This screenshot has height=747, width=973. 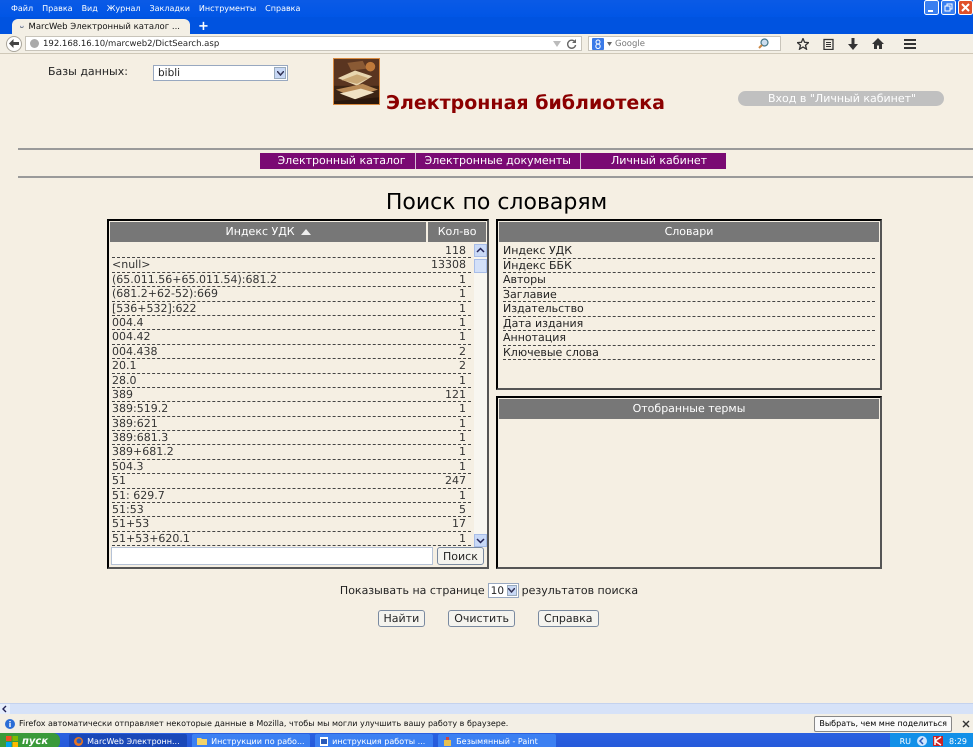 I want to click on dictionary-item: Ключевые слова, so click(x=689, y=353).